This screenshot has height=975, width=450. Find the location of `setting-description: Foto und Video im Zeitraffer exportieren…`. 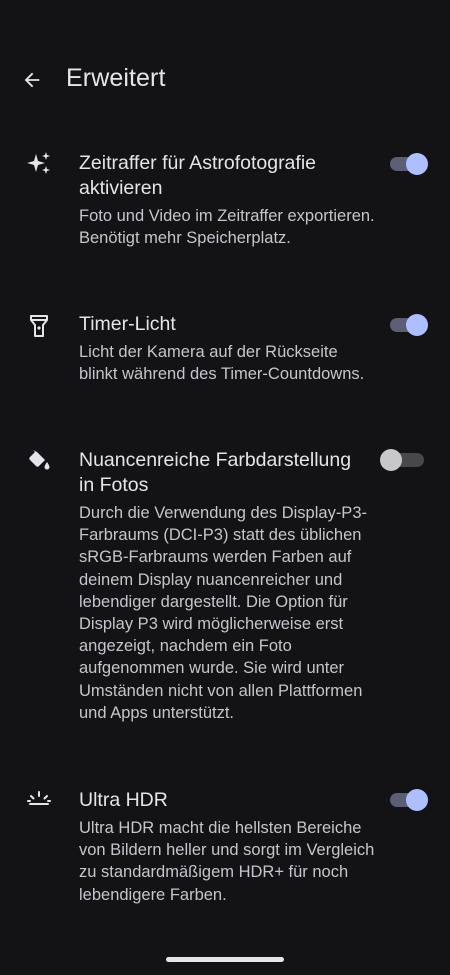

setting-description: Foto und Video im Zeitraffer exportieren… is located at coordinates (227, 227).